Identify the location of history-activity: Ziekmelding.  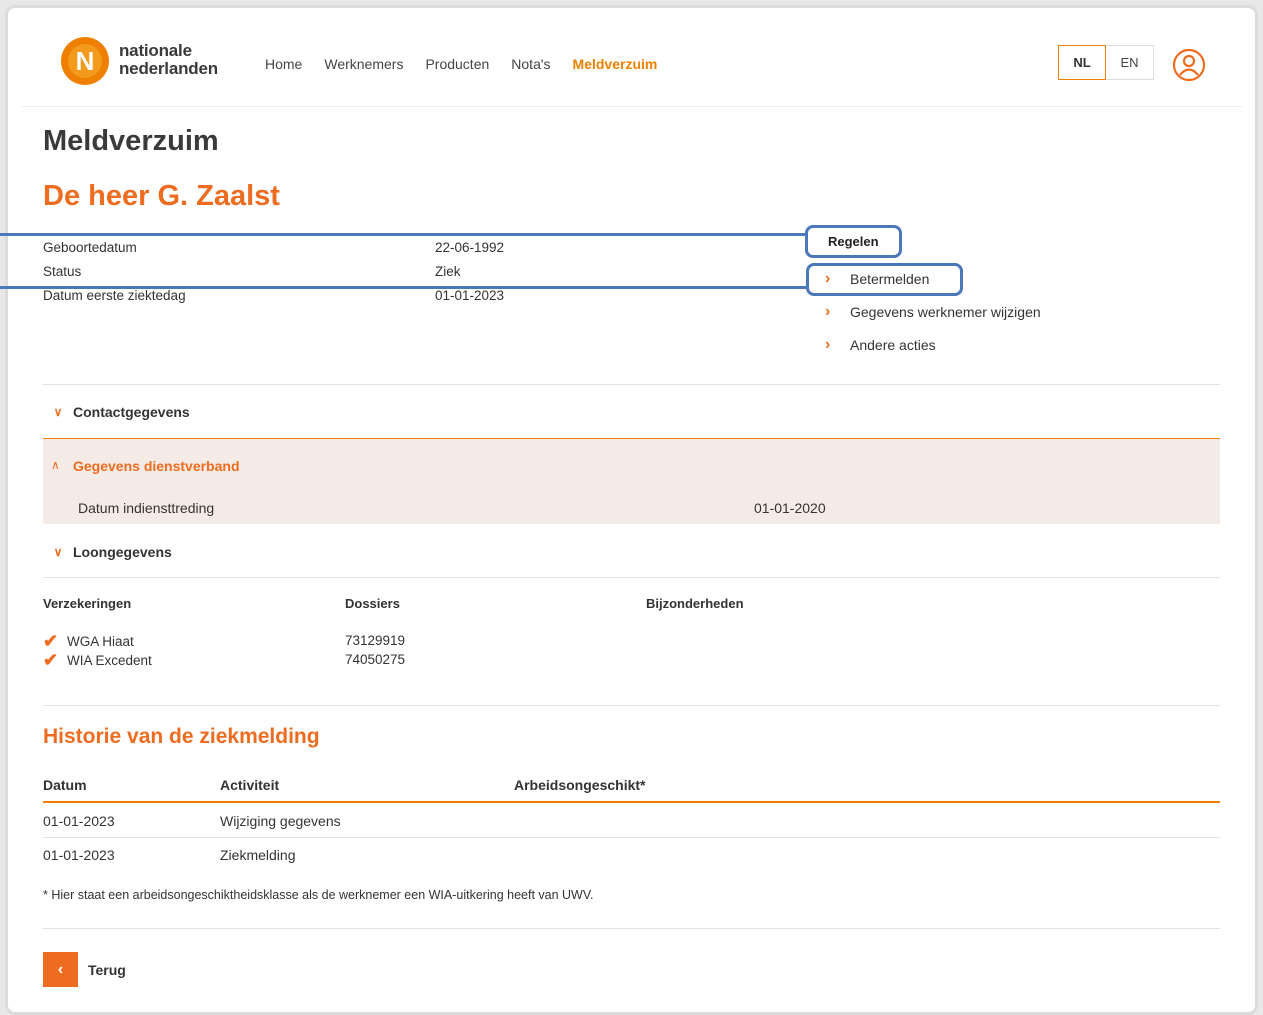
(258, 855).